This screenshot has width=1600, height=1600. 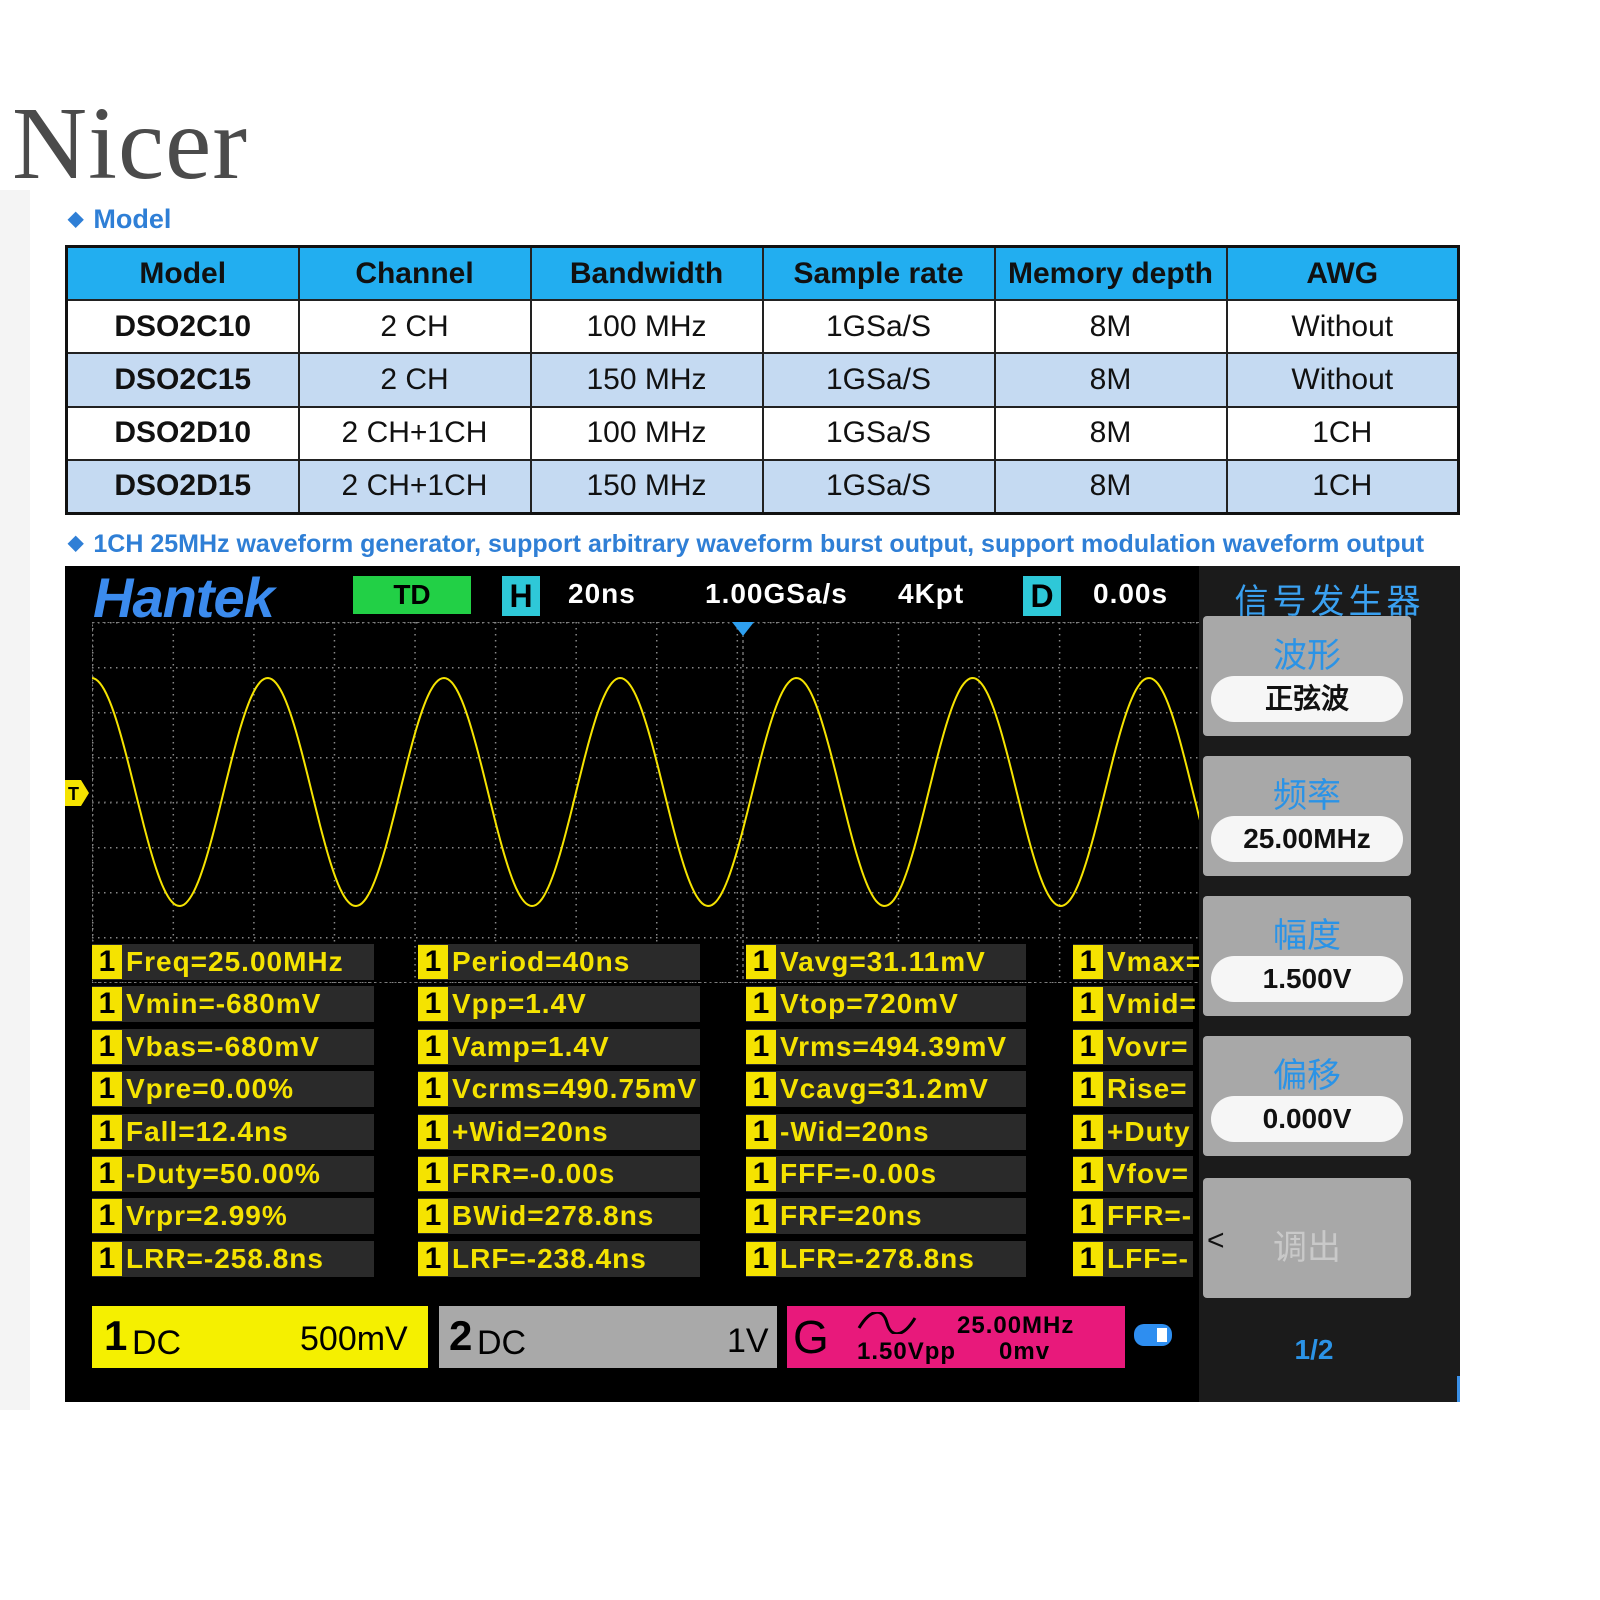 What do you see at coordinates (184, 597) in the screenshot?
I see `hantek-logo: Hantek` at bounding box center [184, 597].